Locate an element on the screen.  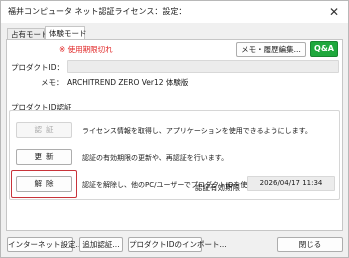
authenticate-description: ライセンス情報を取得し、アプリケーションを使用できるようにします。 is located at coordinates (197, 131).